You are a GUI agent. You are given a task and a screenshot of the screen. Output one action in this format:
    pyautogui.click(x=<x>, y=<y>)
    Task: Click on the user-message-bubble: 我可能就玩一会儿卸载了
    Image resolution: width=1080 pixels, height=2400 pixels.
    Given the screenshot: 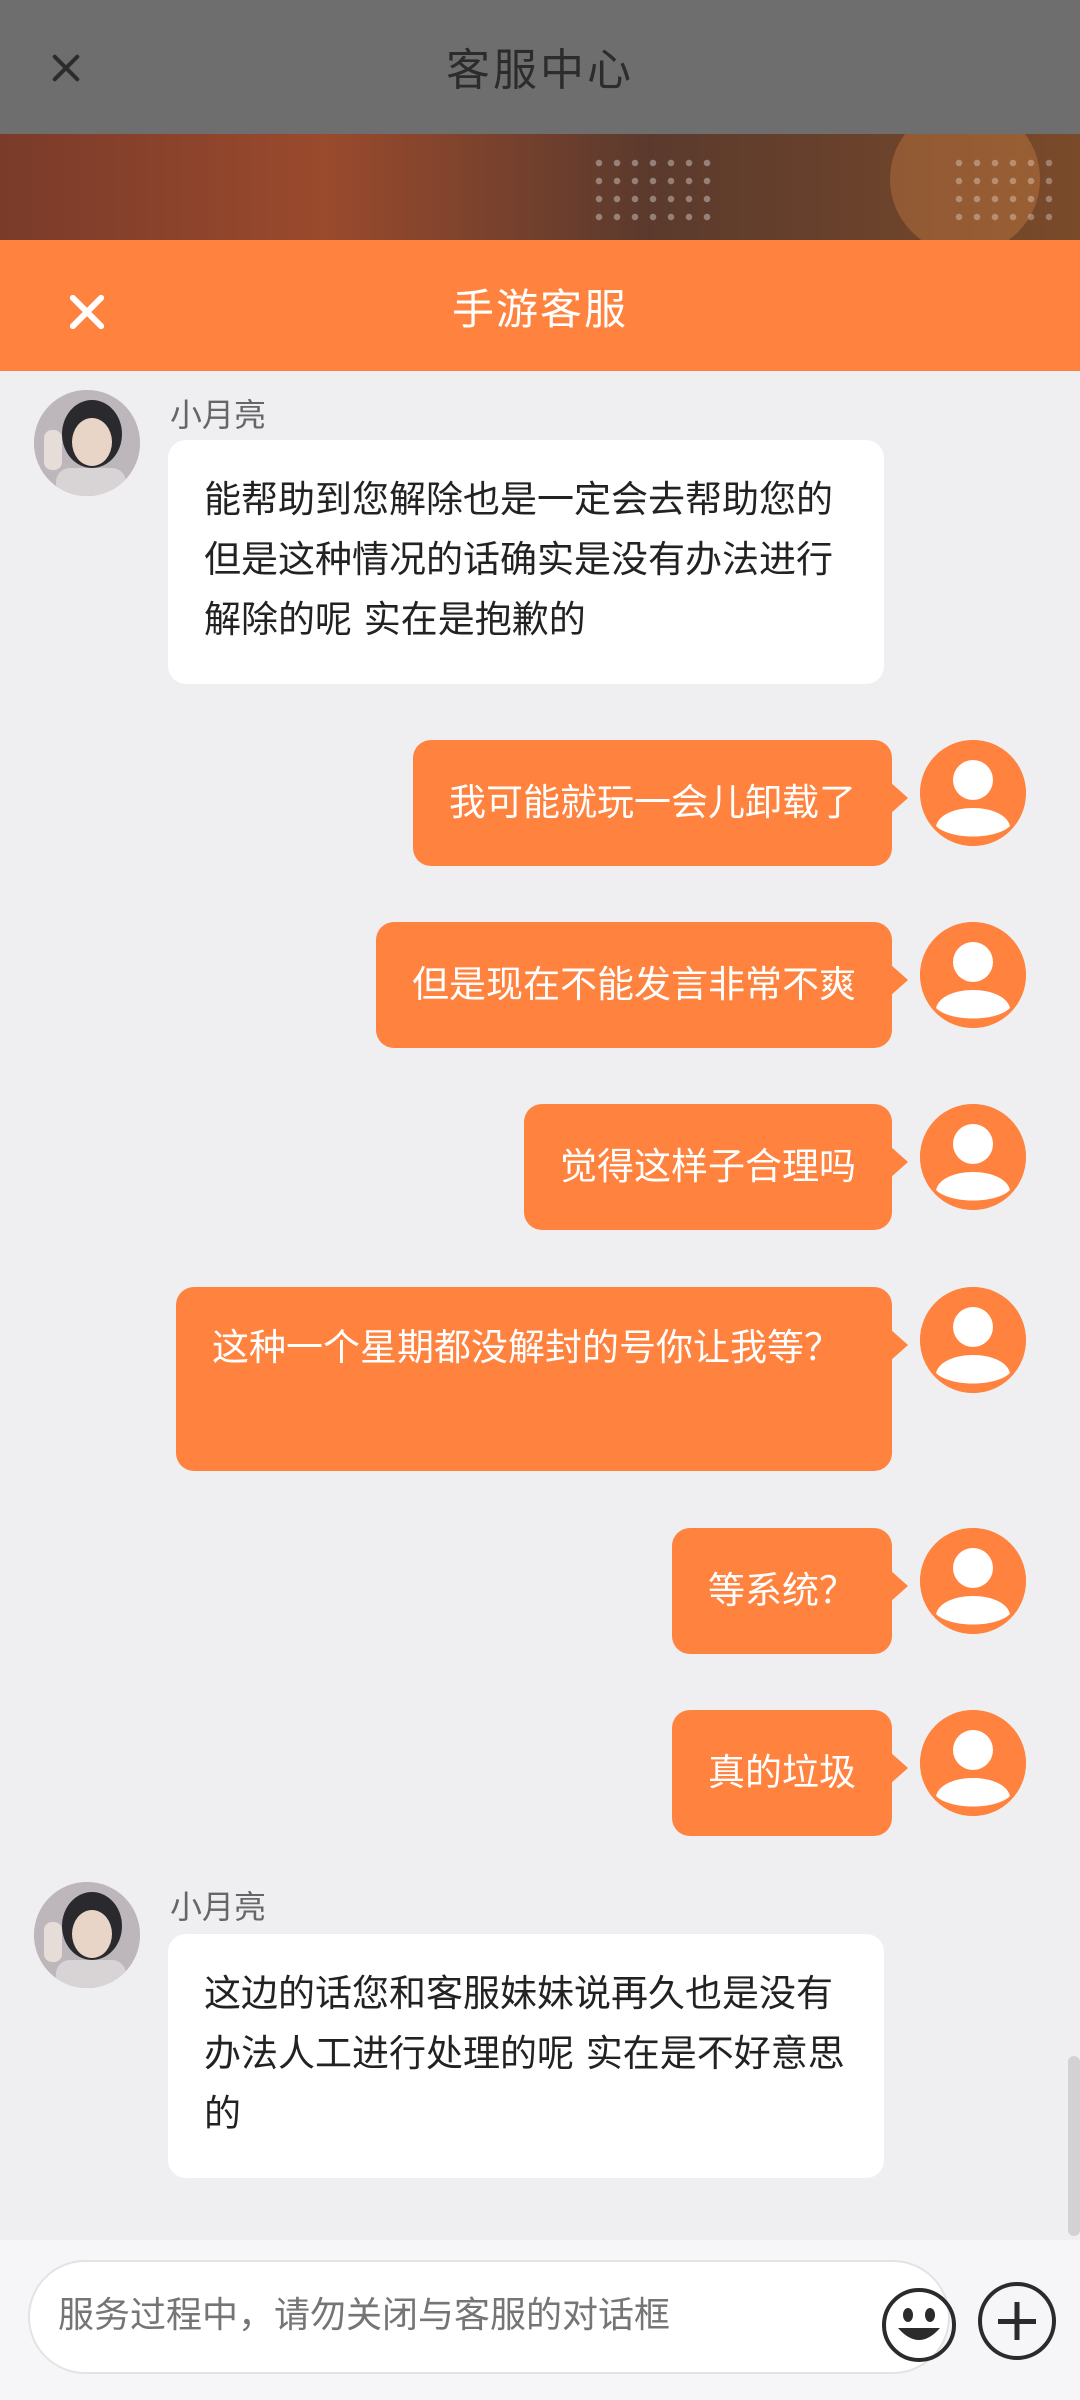 What is the action you would take?
    pyautogui.click(x=660, y=803)
    